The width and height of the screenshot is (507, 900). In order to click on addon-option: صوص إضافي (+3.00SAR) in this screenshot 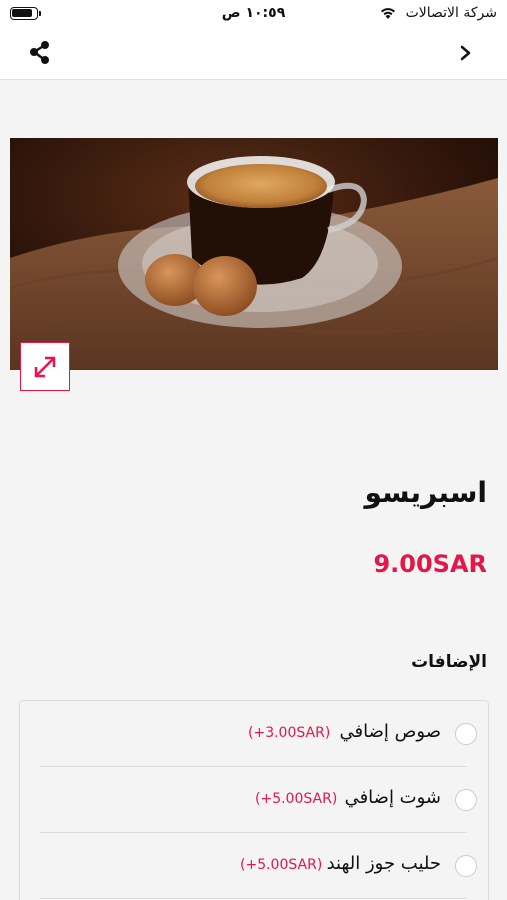, I will do `click(258, 734)`.